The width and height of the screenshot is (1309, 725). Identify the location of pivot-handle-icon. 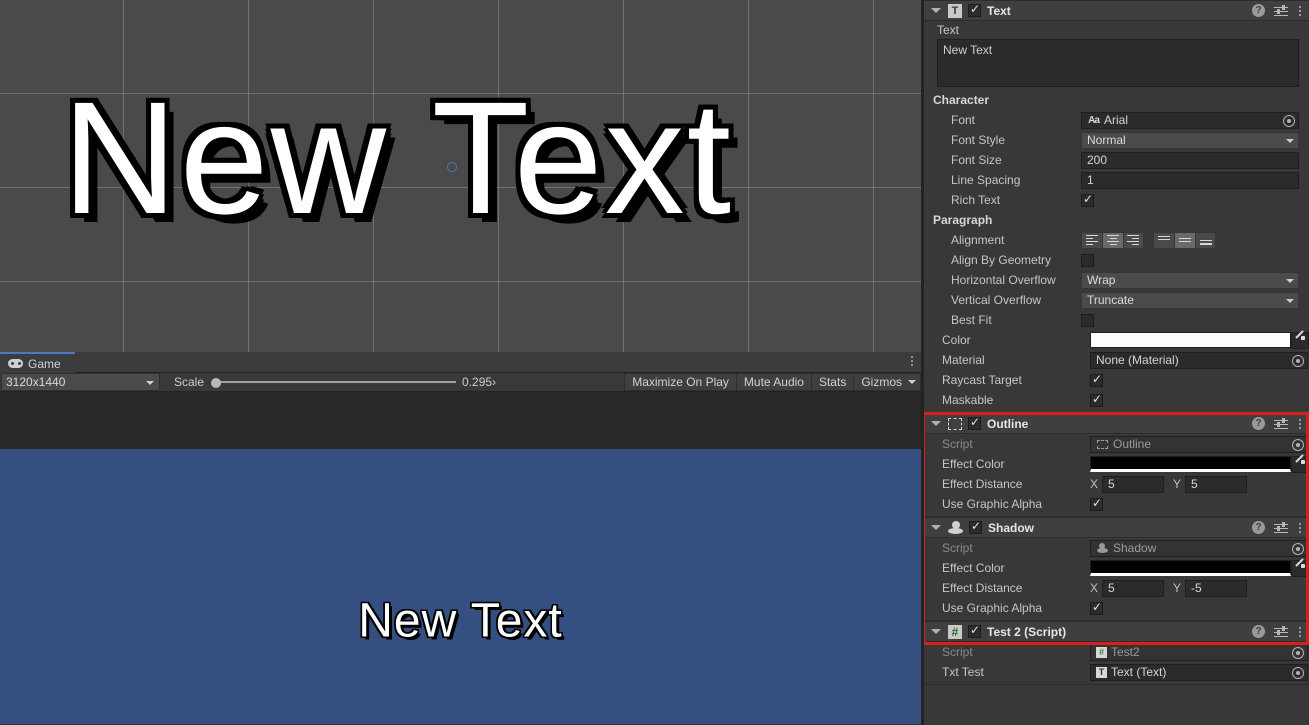
(452, 167).